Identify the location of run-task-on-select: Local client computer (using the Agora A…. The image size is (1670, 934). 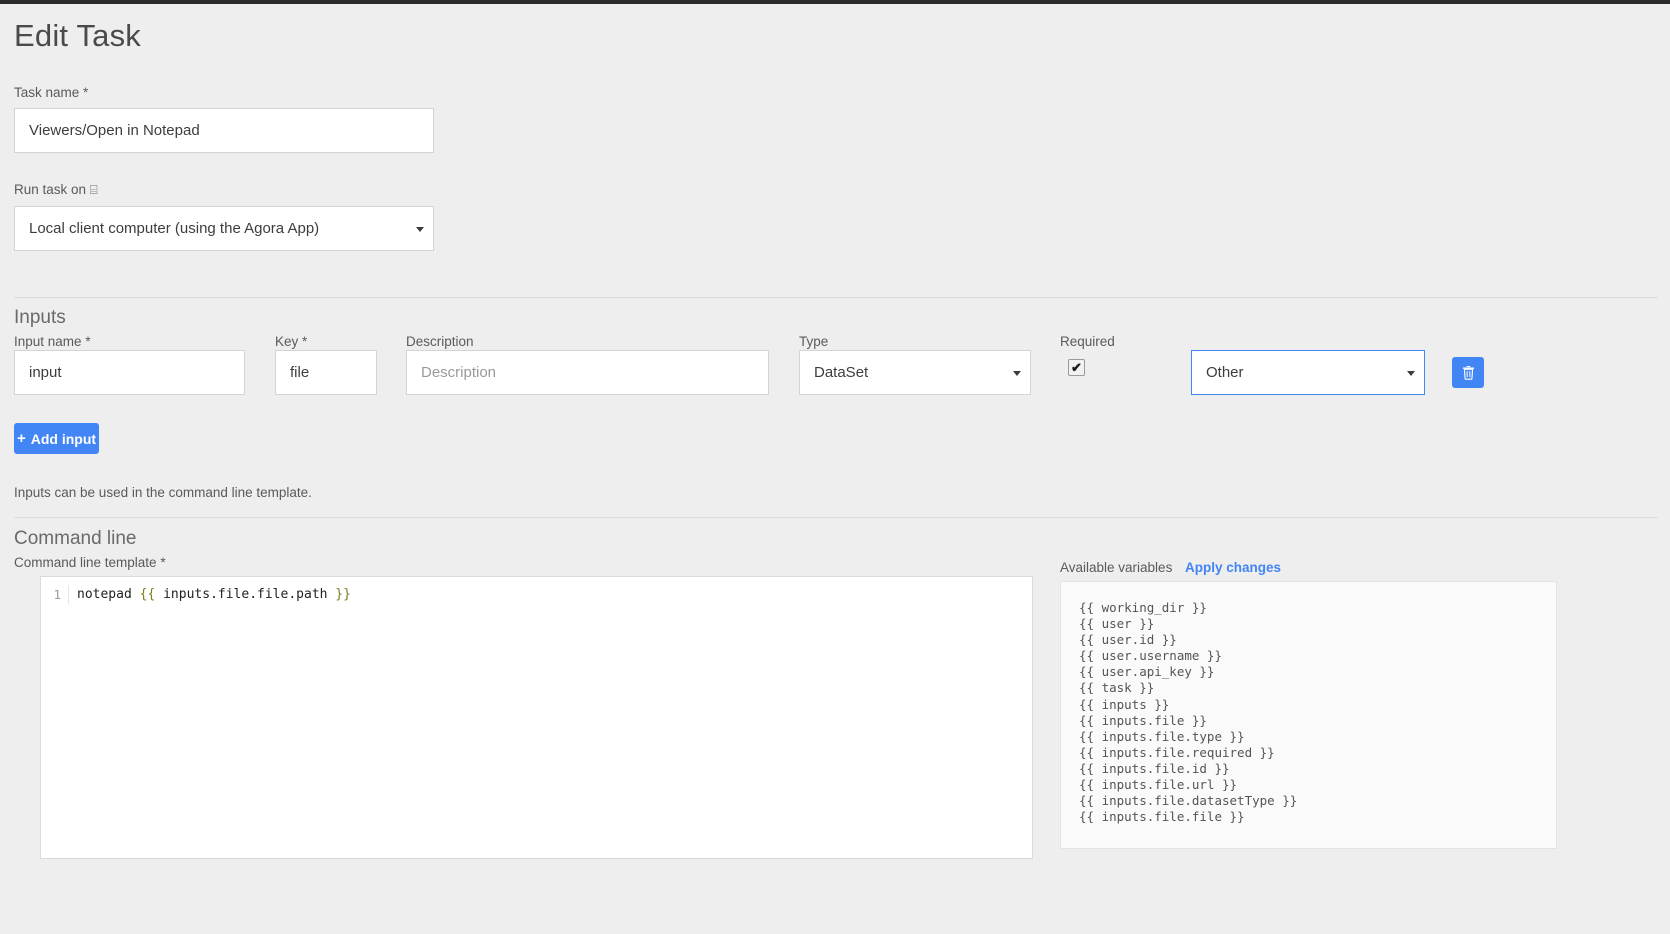
(224, 228).